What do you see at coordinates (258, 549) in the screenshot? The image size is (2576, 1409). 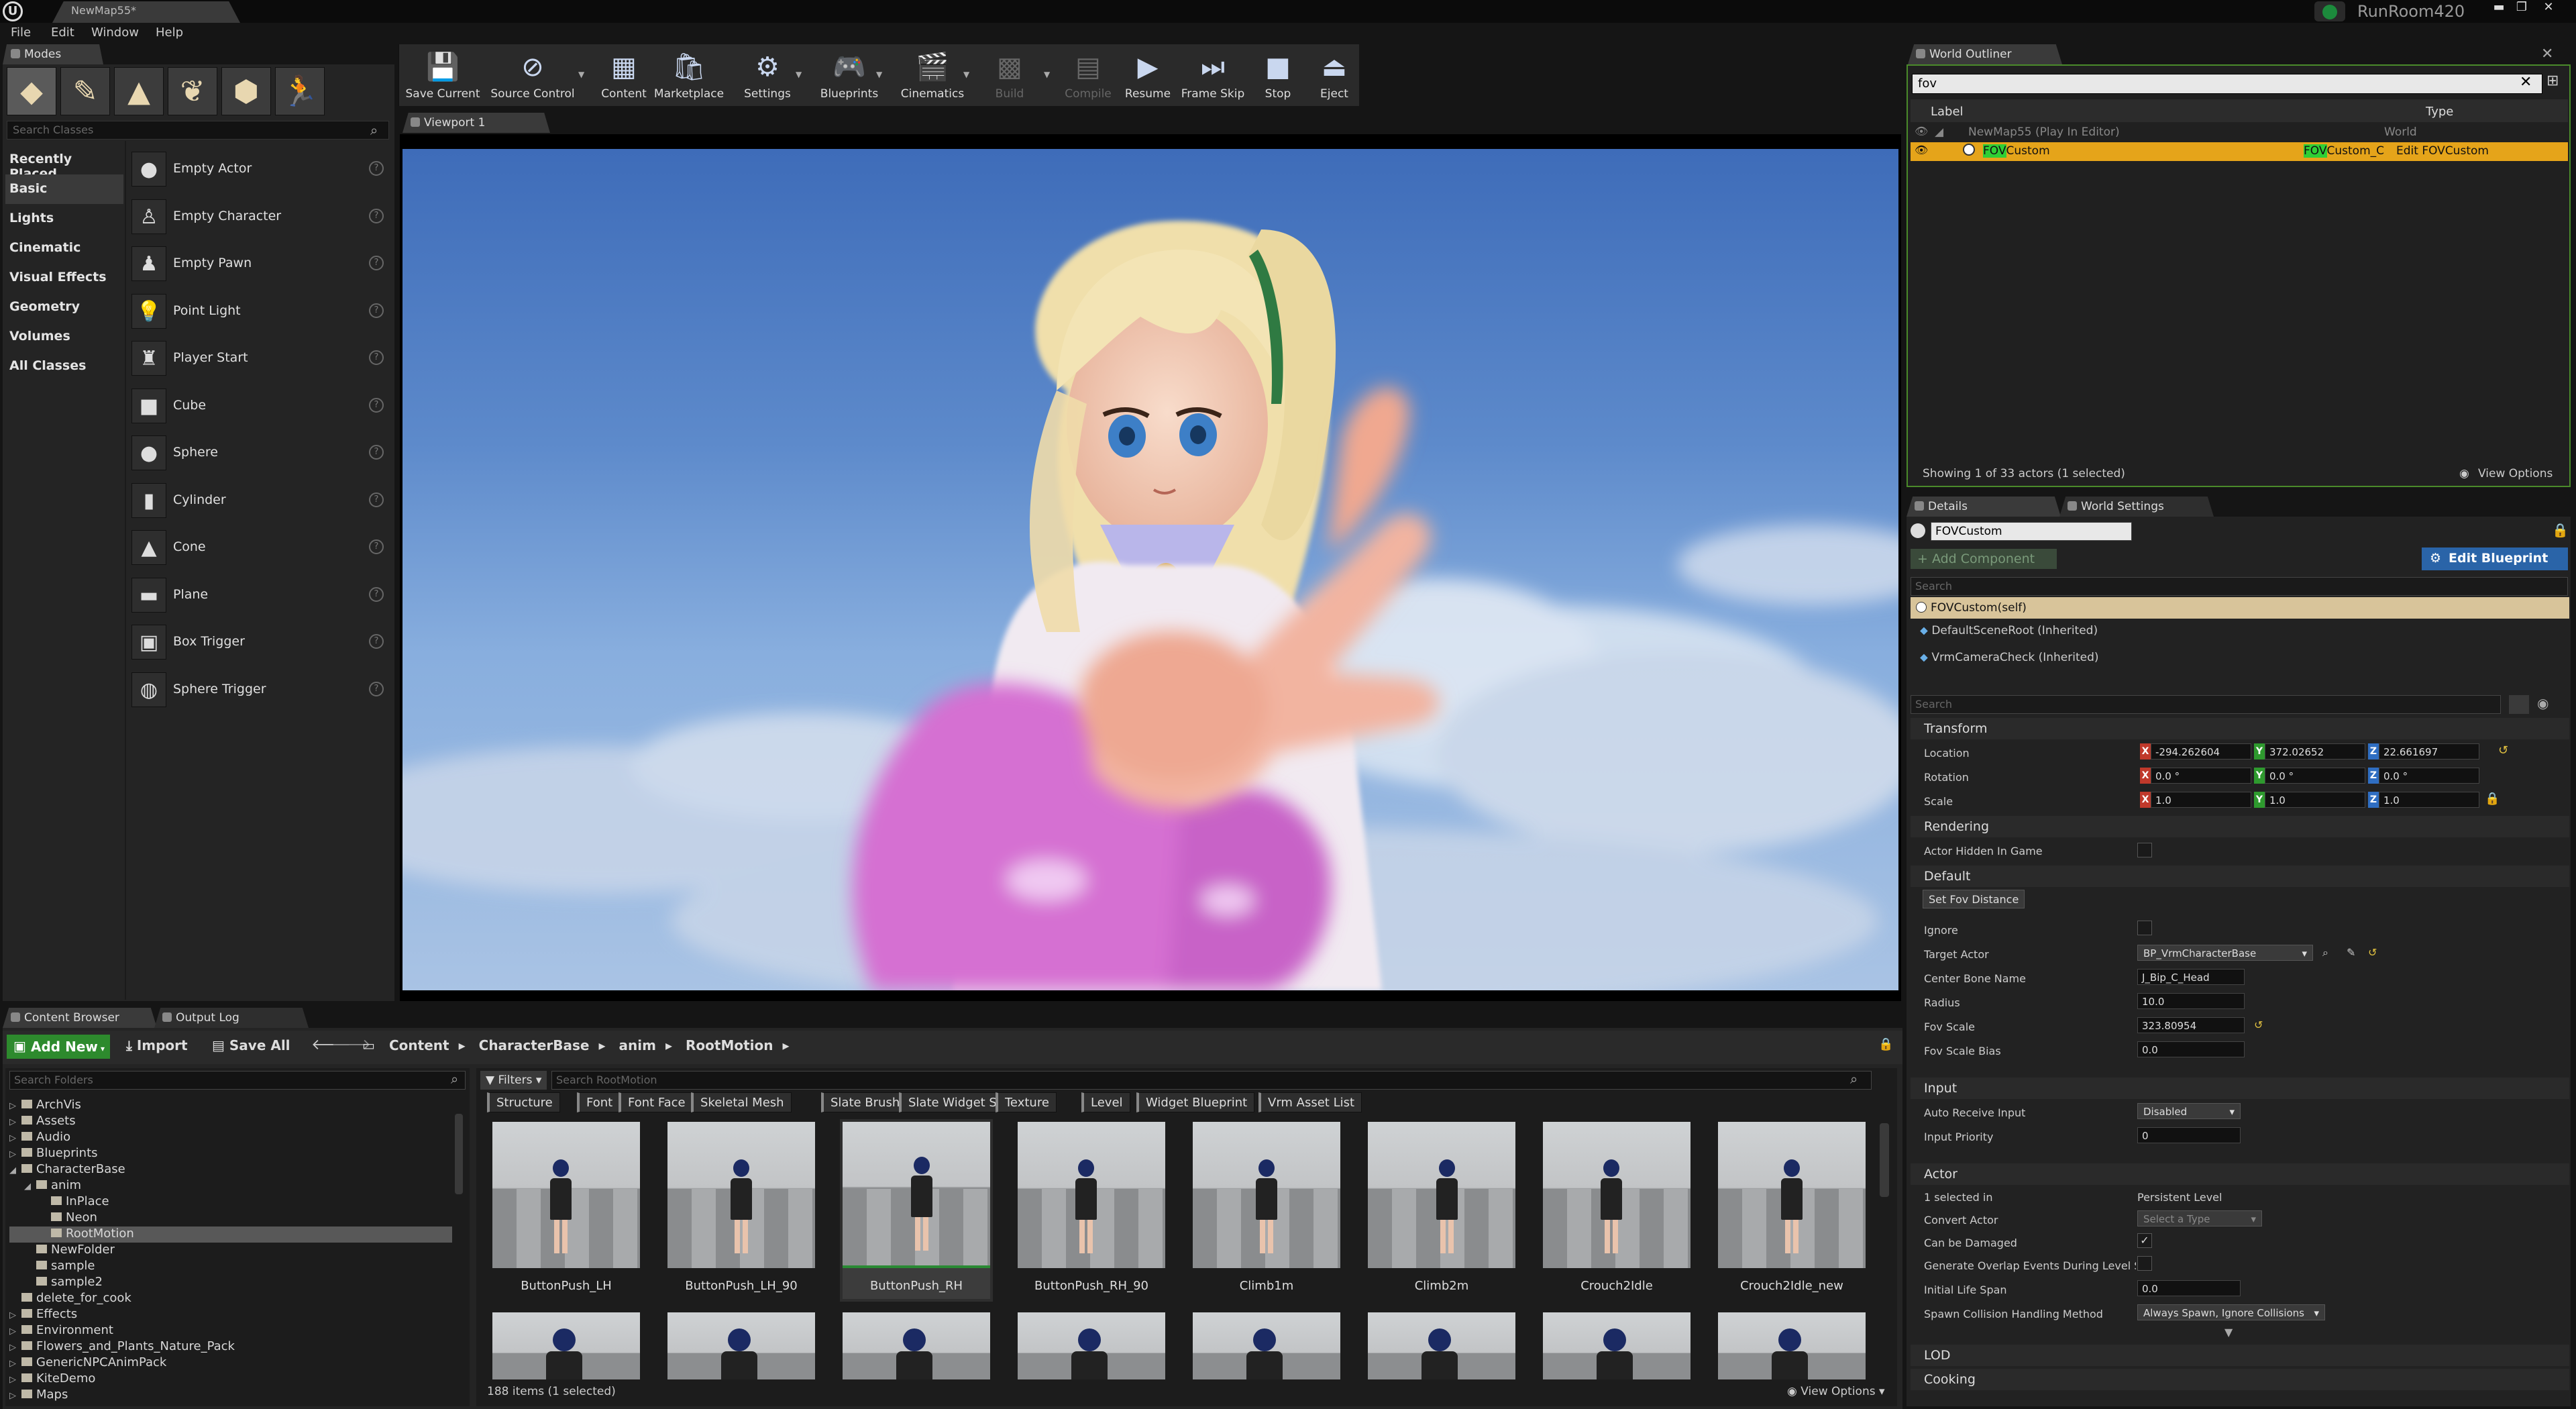 I see `place-item-cone: ▲ Cone?` at bounding box center [258, 549].